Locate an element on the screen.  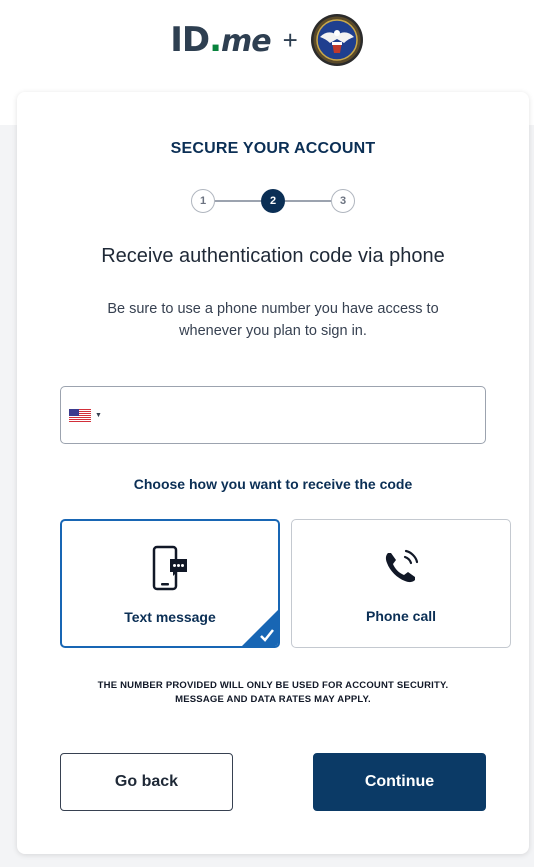
text-message-label: Text message is located at coordinates (170, 617).